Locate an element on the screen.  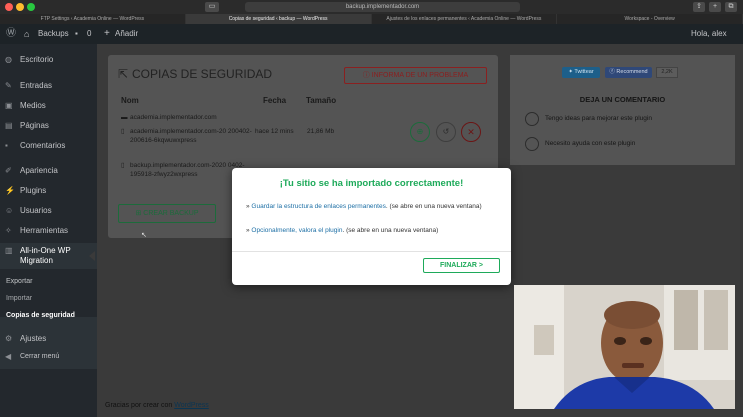
wp-admin-bar: Ⓦ ⌂ Backups ▪ 0 + Añadir Hola, alex is located at coordinates (371, 34).